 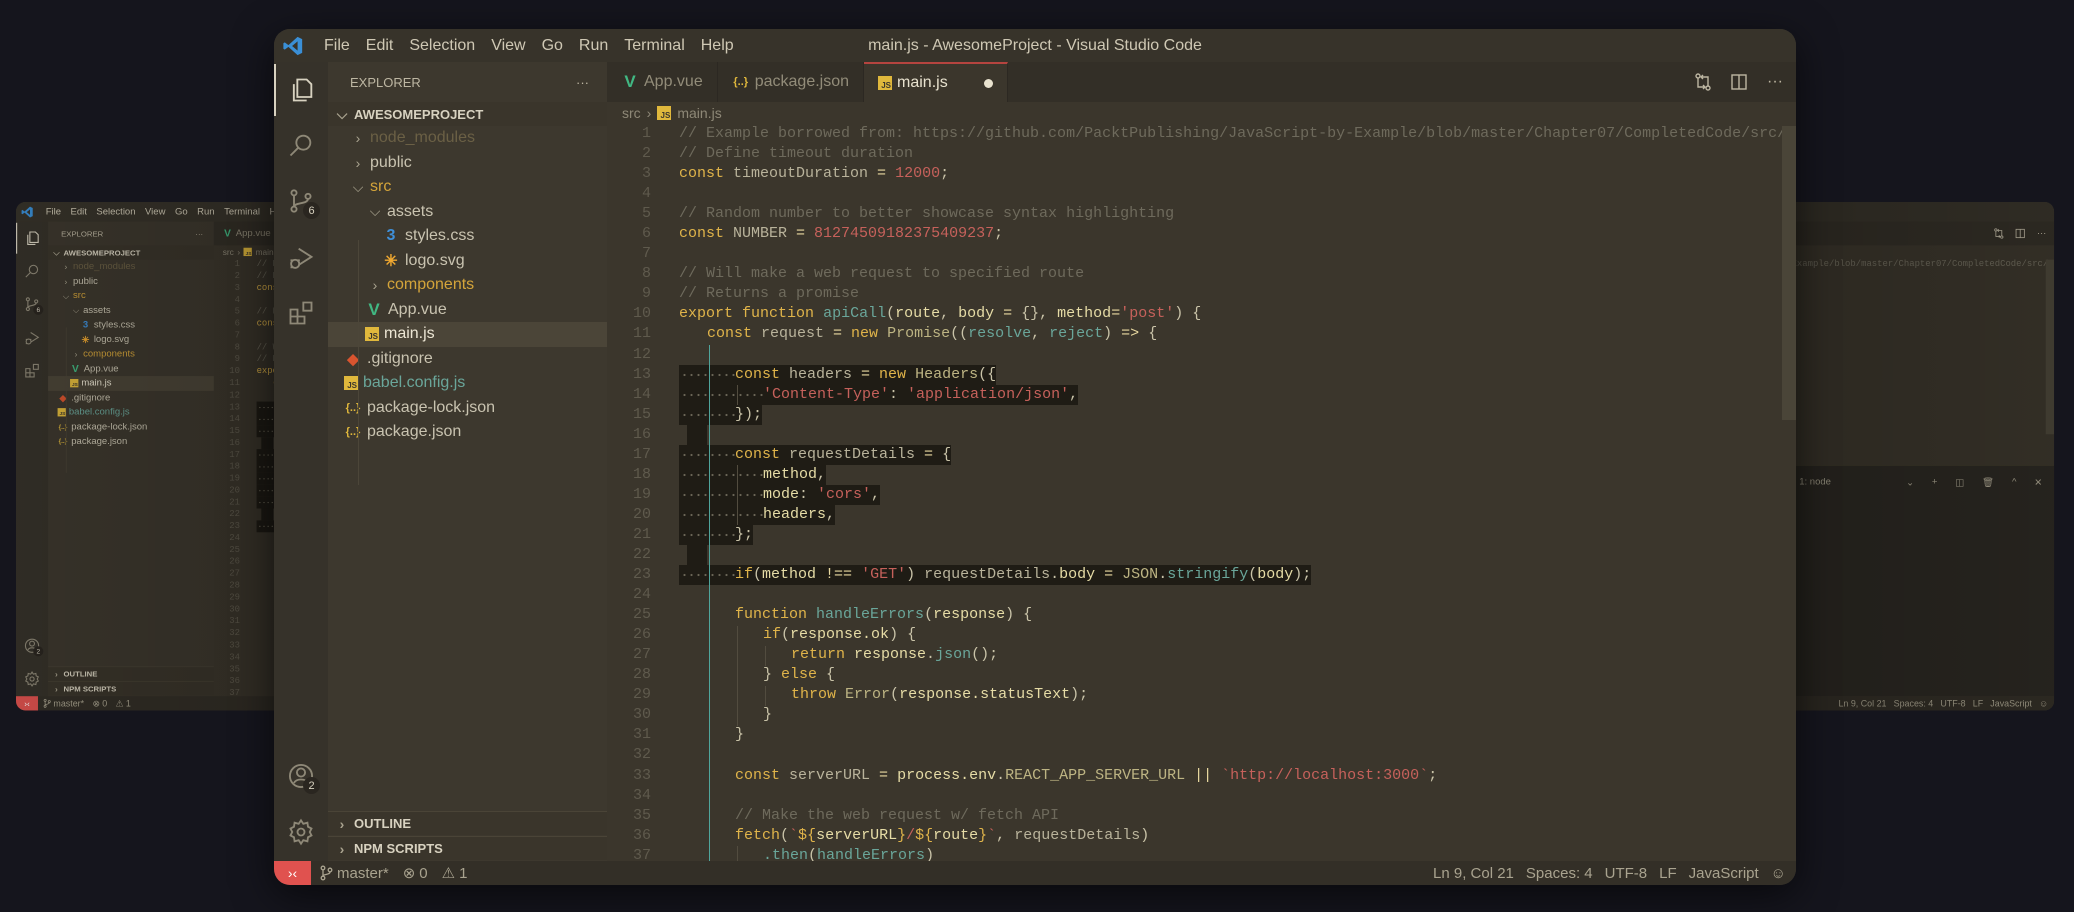 What do you see at coordinates (936, 82) in the screenshot?
I see `tab-main-js: JS main.js` at bounding box center [936, 82].